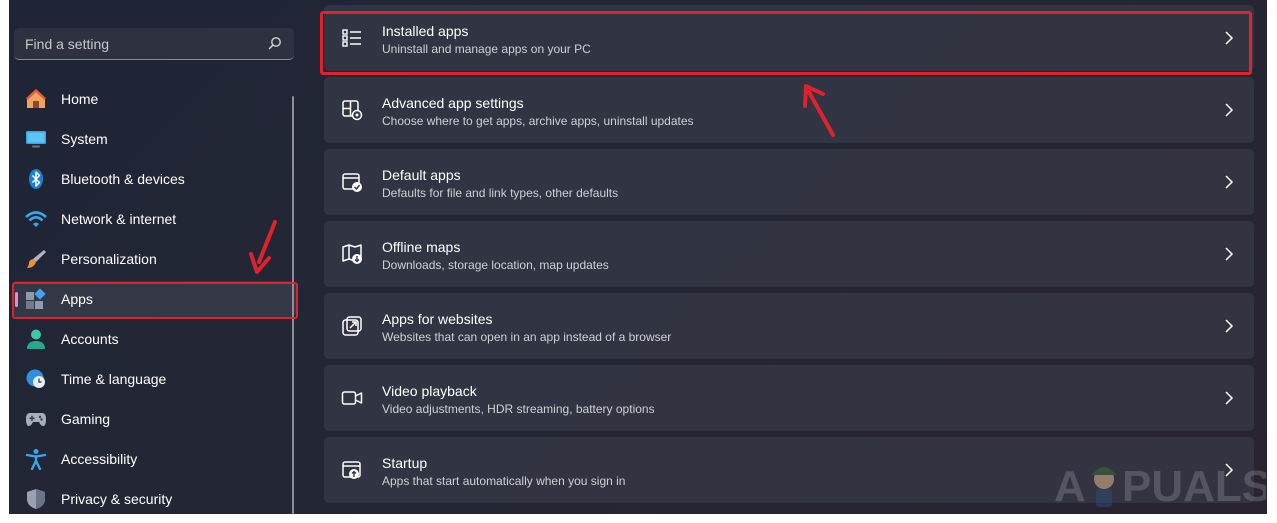 The image size is (1277, 523). Describe the element at coordinates (123, 179) in the screenshot. I see `sidebar-item-label: Bluetooth & devices` at that location.